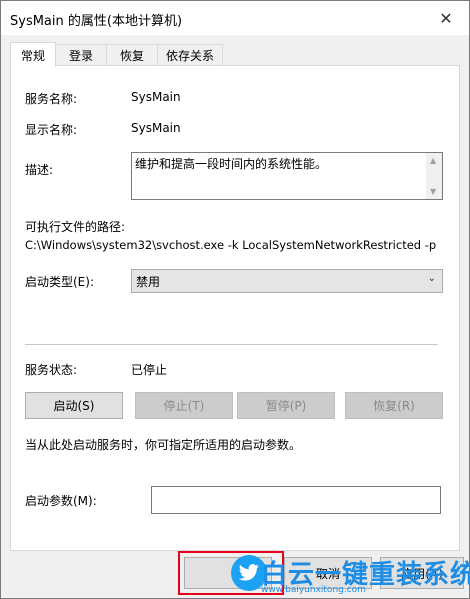 The height and width of the screenshot is (599, 470). I want to click on startup-type-label: 启动类型(E):, so click(59, 282).